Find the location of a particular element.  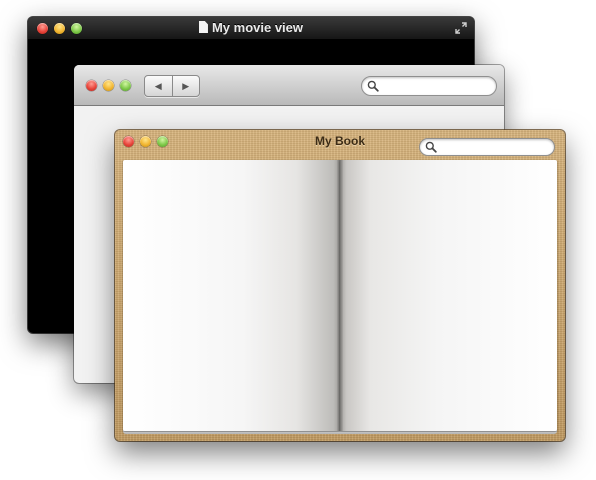

browser-window-traffic-lights is located at coordinates (108, 85).